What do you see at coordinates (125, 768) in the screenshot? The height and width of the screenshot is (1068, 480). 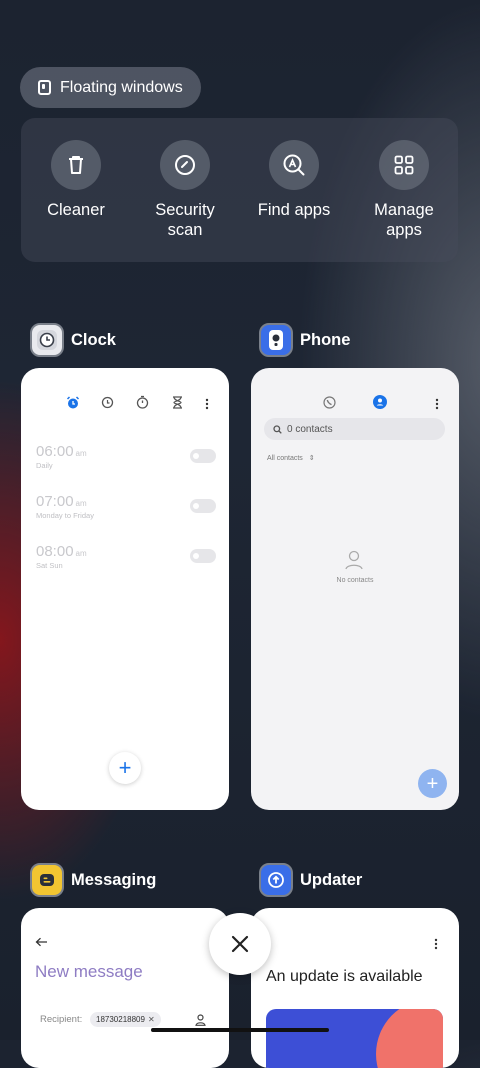 I see `add-alarm-button: +` at bounding box center [125, 768].